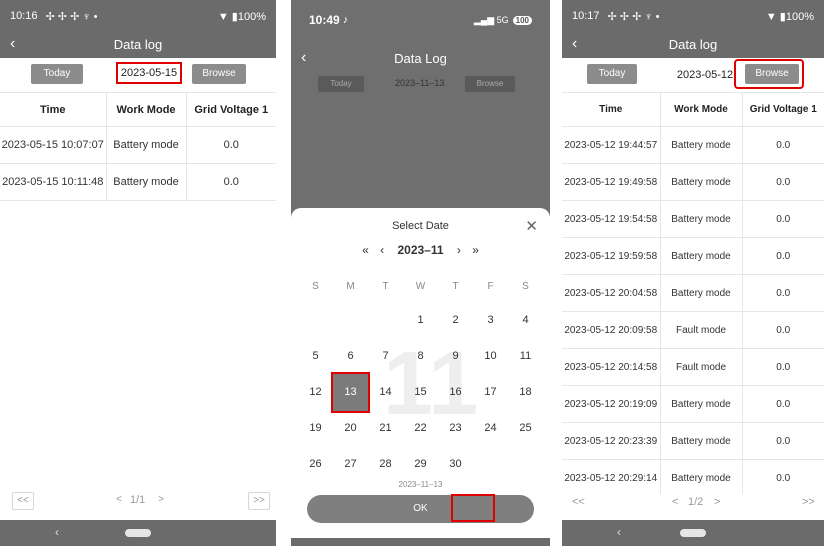 The height and width of the screenshot is (546, 824). What do you see at coordinates (350, 464) in the screenshot?
I see `day-cell: 27` at bounding box center [350, 464].